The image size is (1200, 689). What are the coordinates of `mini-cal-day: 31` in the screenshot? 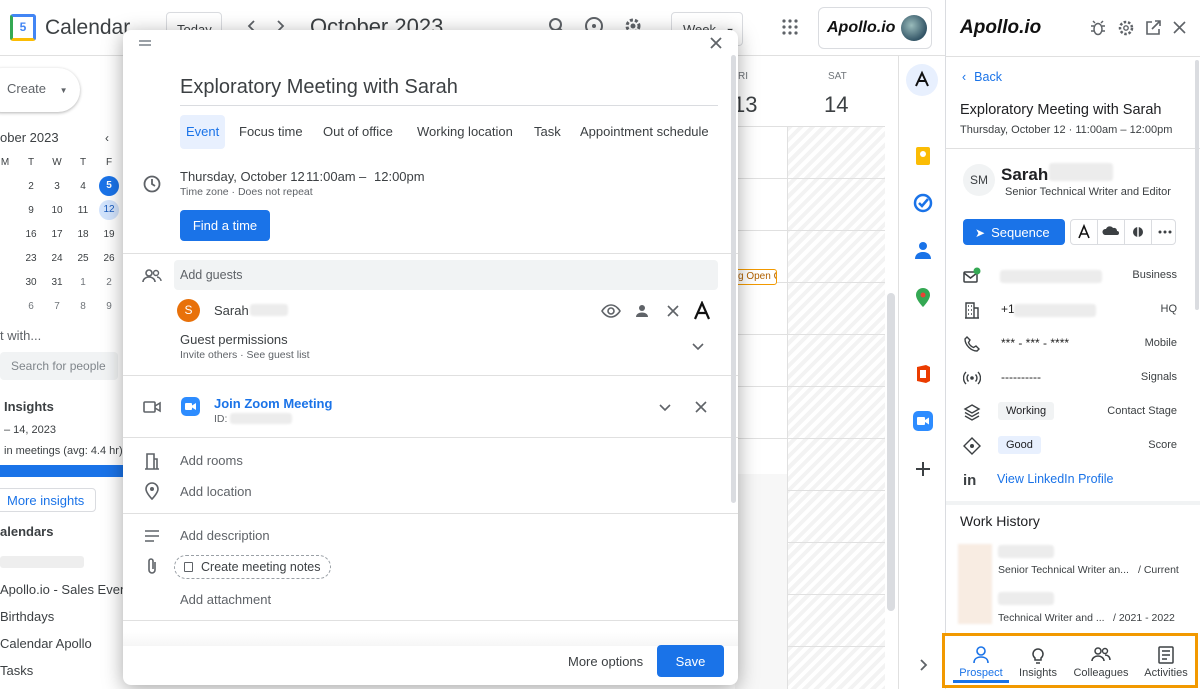 It's located at (57, 282).